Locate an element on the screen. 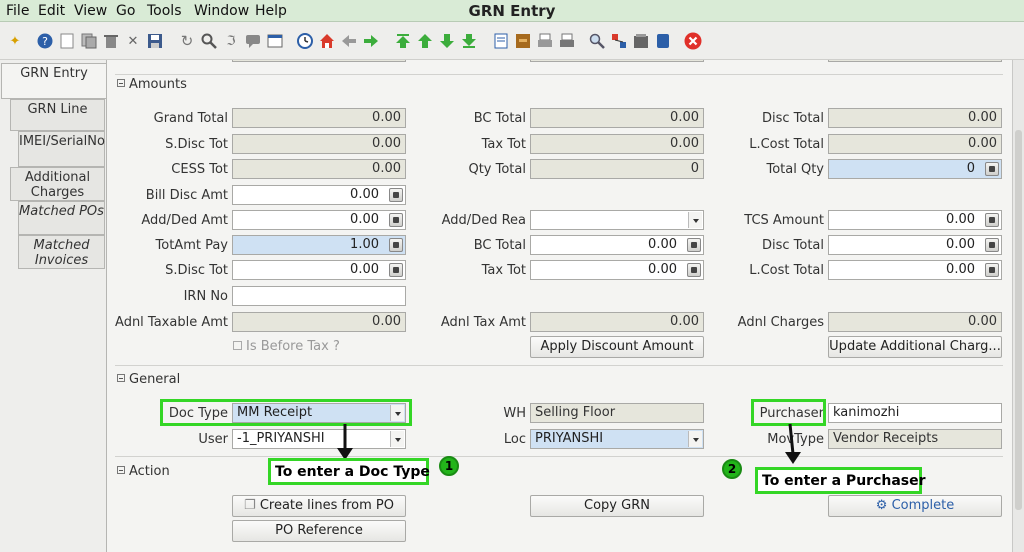 The image size is (1024, 552). last-record-icon is located at coordinates (469, 41).